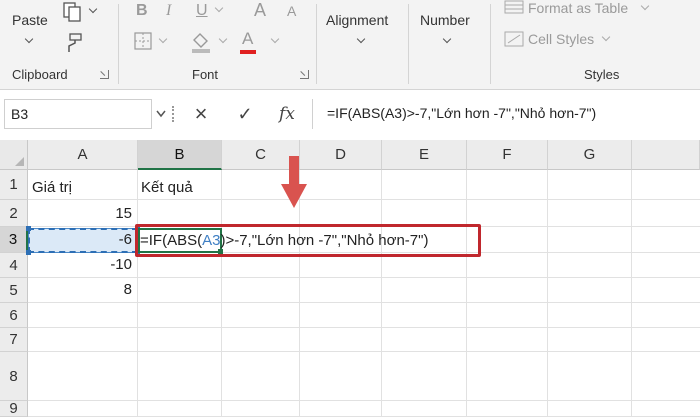  What do you see at coordinates (14, 340) in the screenshot?
I see `row-header-7: 7` at bounding box center [14, 340].